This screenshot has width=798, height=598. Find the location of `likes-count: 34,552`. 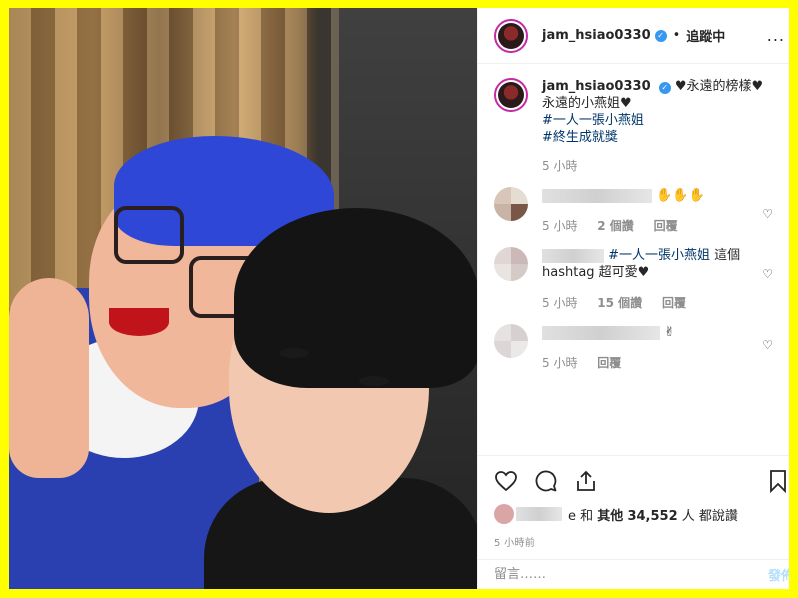

likes-count: 34,552 is located at coordinates (652, 516).